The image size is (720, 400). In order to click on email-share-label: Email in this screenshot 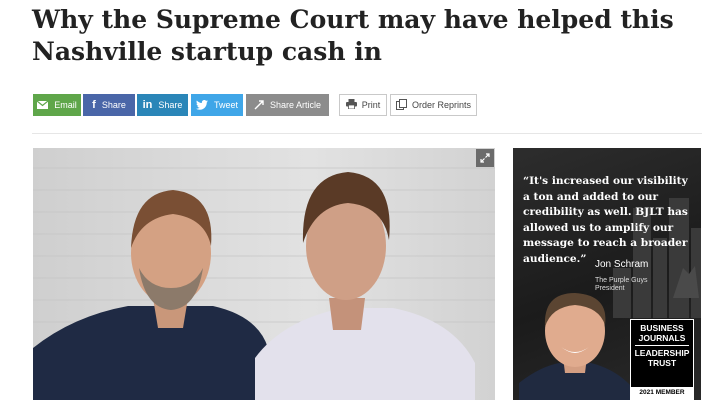, I will do `click(65, 105)`.